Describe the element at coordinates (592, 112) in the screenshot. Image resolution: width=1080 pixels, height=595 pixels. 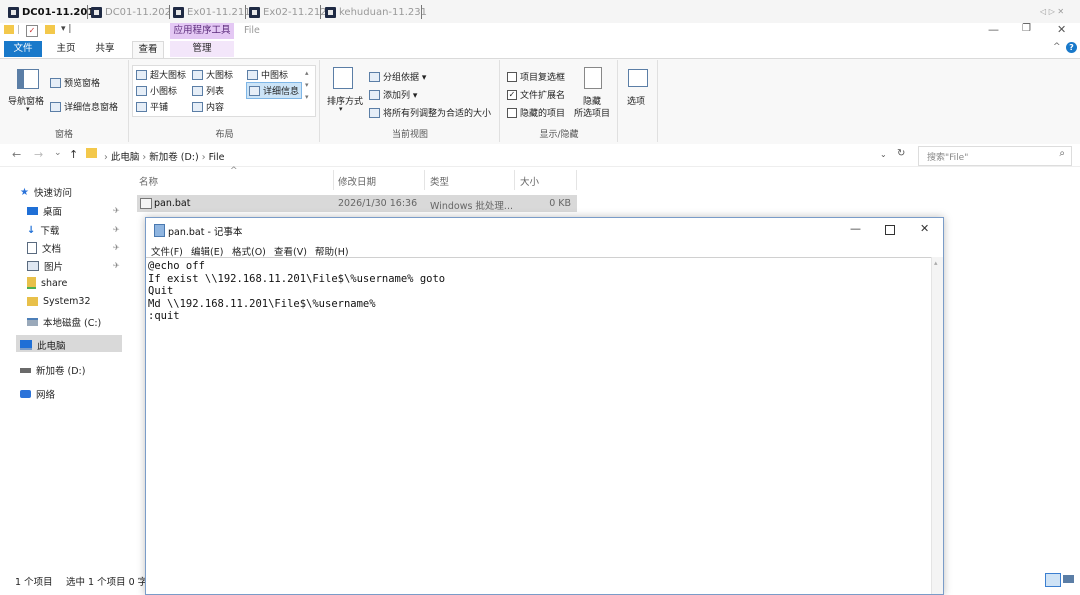
I see `hide-selected-sub: 所选项目` at that location.